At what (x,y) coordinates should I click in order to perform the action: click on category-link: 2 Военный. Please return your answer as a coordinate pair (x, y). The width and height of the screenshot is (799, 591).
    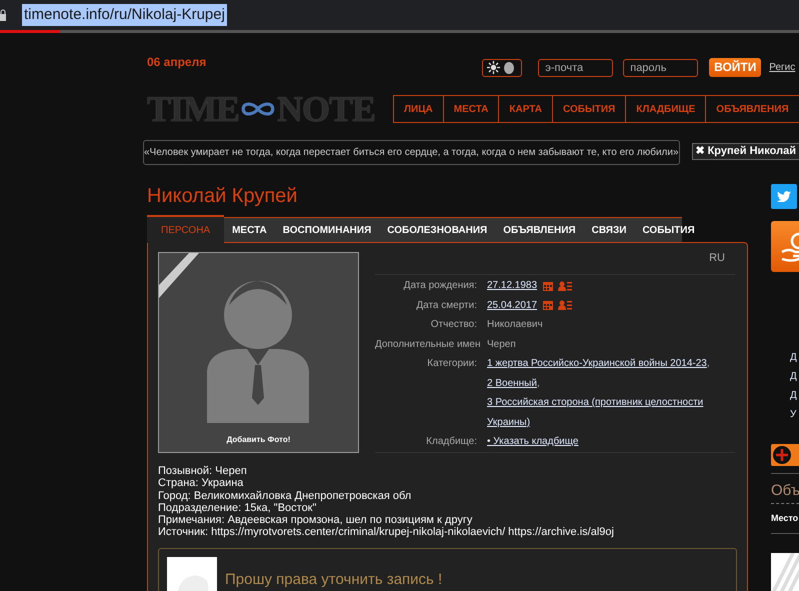
    Looking at the image, I should click on (512, 383).